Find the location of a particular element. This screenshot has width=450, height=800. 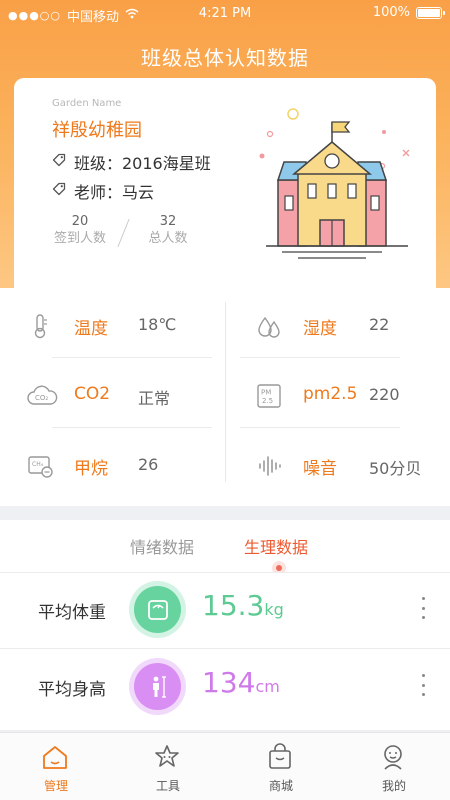

env-item-noise: 噪音 50分贝 is located at coordinates (337, 465).